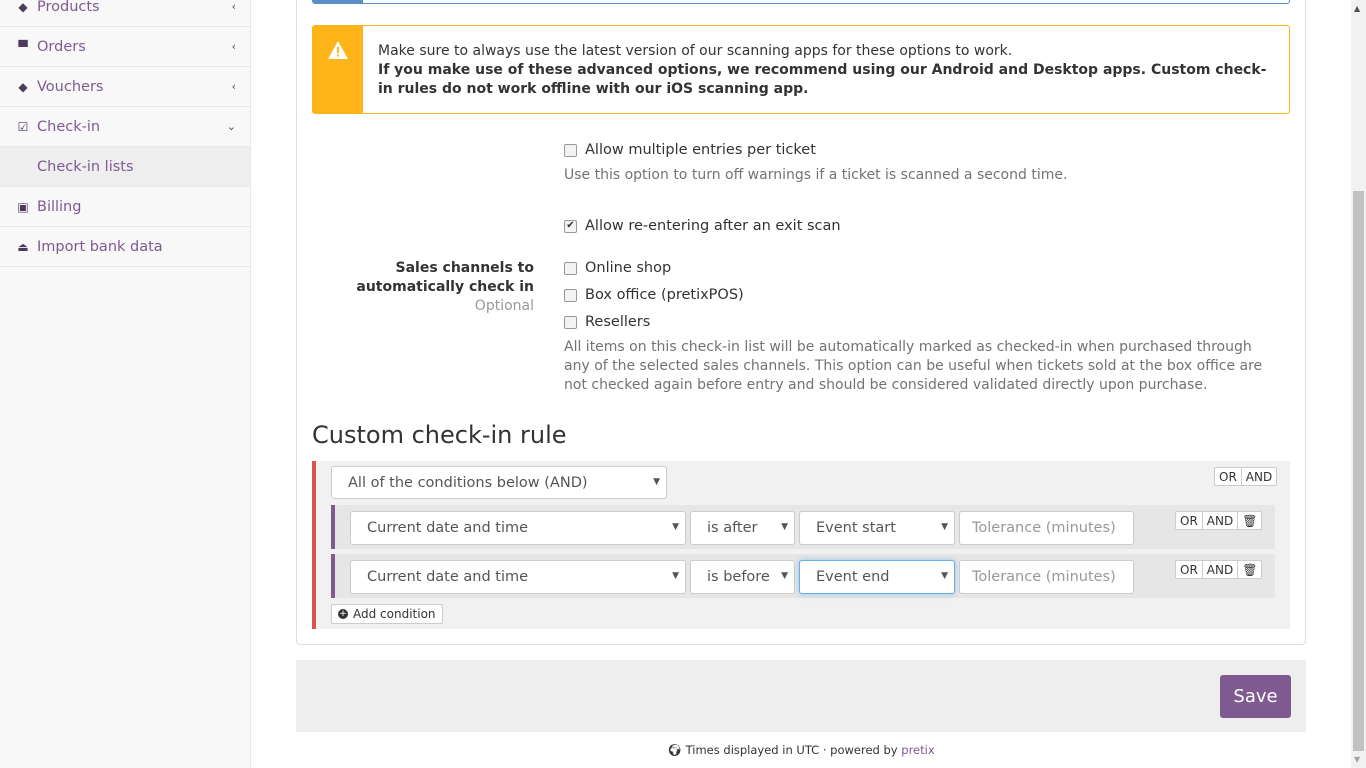  I want to click on sidebar-item-label: Vouchers, so click(70, 86).